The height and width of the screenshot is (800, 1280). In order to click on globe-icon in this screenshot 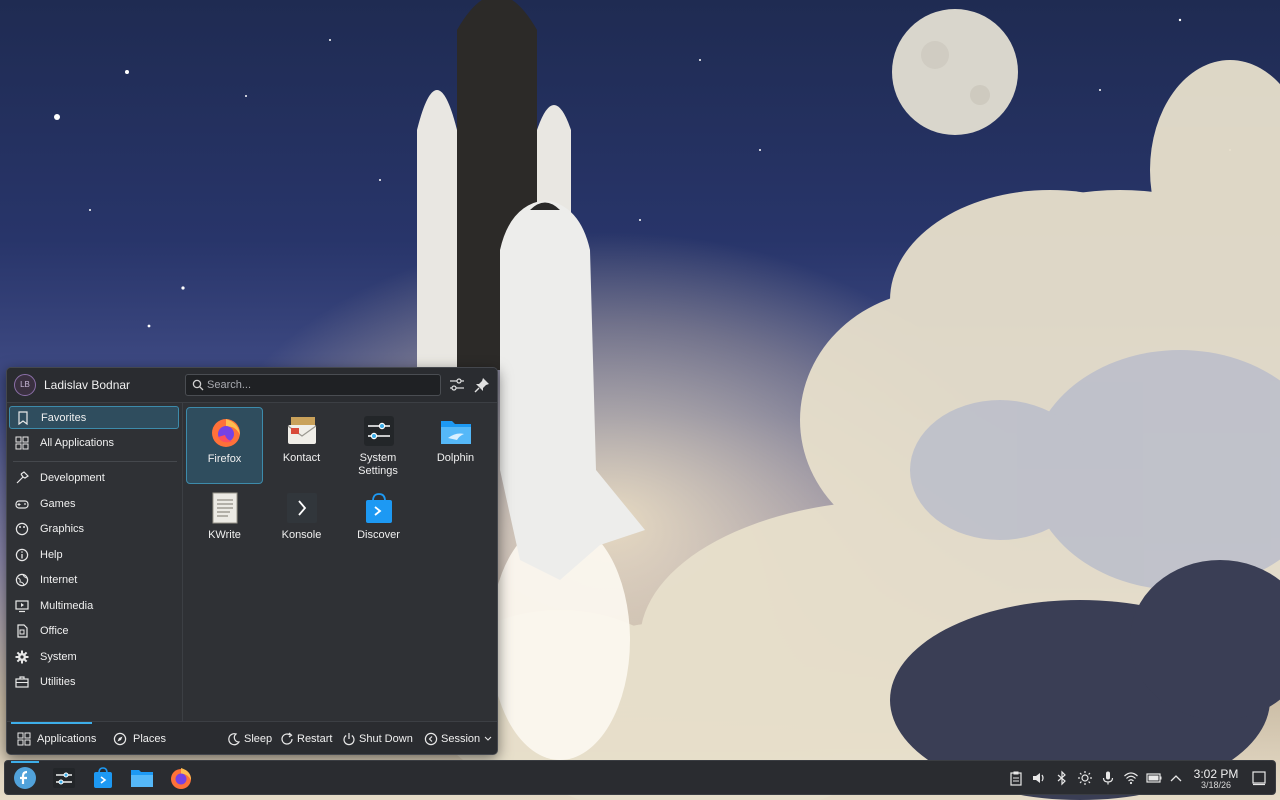, I will do `click(22, 580)`.